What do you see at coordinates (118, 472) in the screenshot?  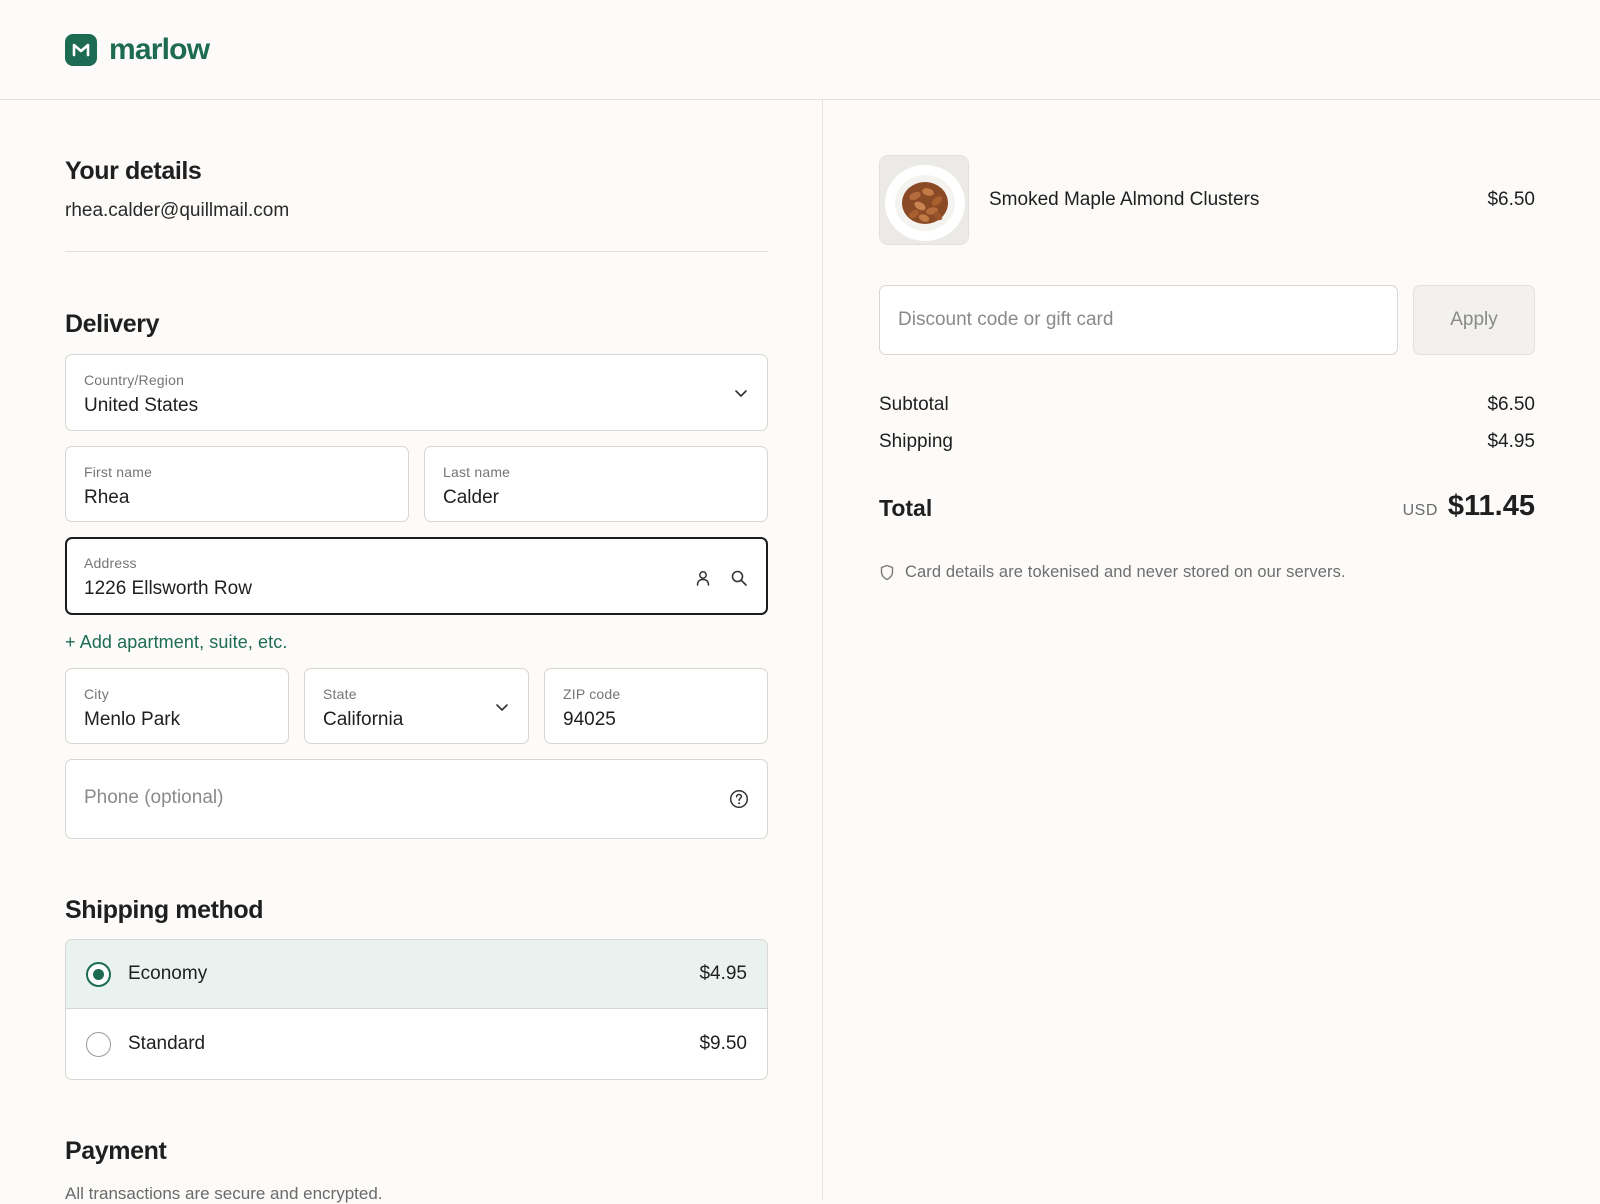 I see `first-name-label: First name` at bounding box center [118, 472].